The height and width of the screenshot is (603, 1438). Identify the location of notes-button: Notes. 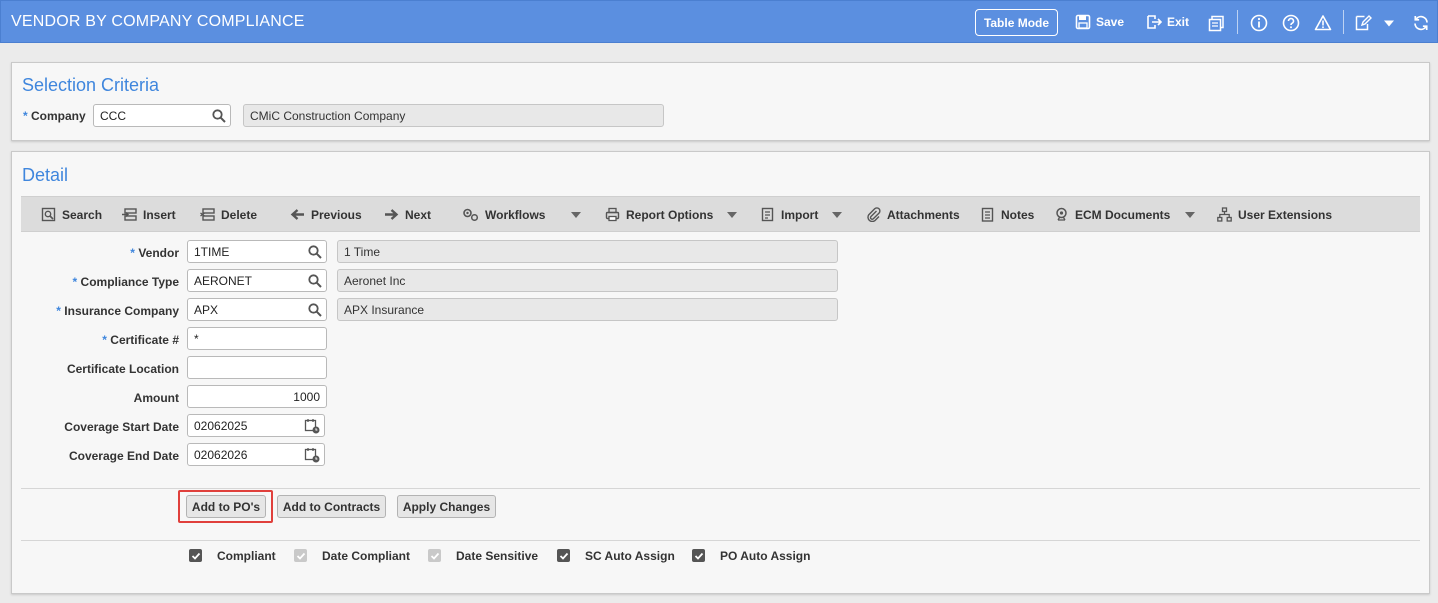
(1007, 214).